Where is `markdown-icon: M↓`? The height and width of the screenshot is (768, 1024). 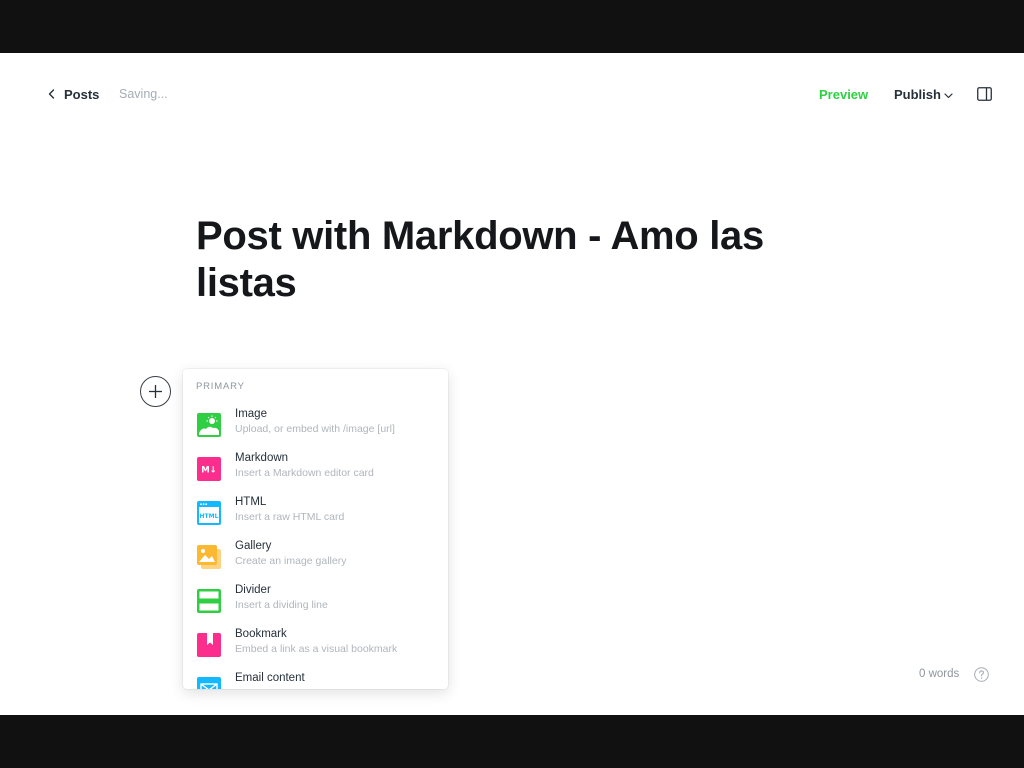 markdown-icon: M↓ is located at coordinates (209, 469).